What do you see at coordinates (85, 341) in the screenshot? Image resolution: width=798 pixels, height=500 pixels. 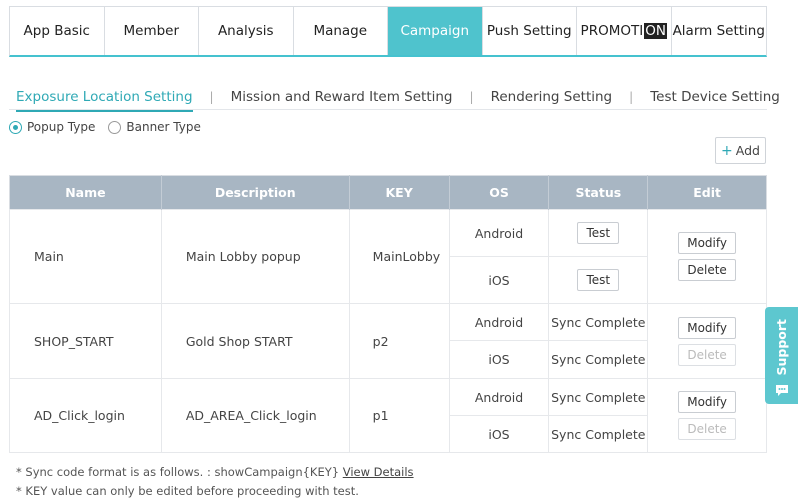 I see `cell-name: SHOP_START` at bounding box center [85, 341].